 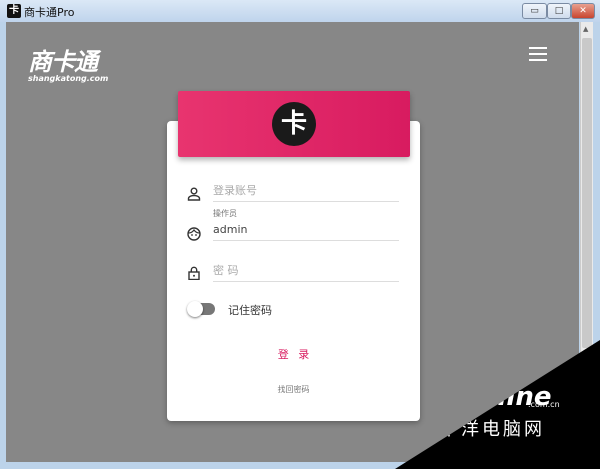 I want to click on account-input: 登录账号, so click(x=306, y=191).